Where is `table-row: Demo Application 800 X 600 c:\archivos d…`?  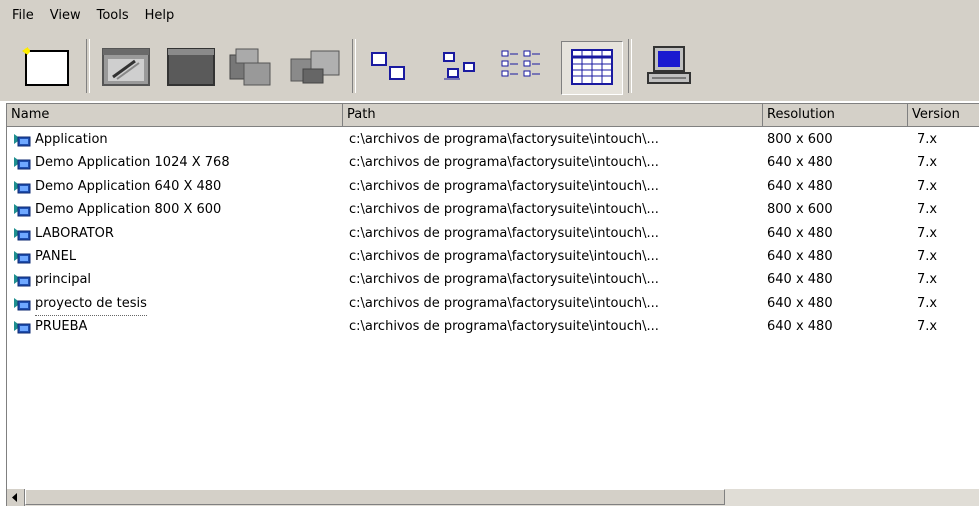 table-row: Demo Application 800 X 600 c:\archivos d… is located at coordinates (493, 209).